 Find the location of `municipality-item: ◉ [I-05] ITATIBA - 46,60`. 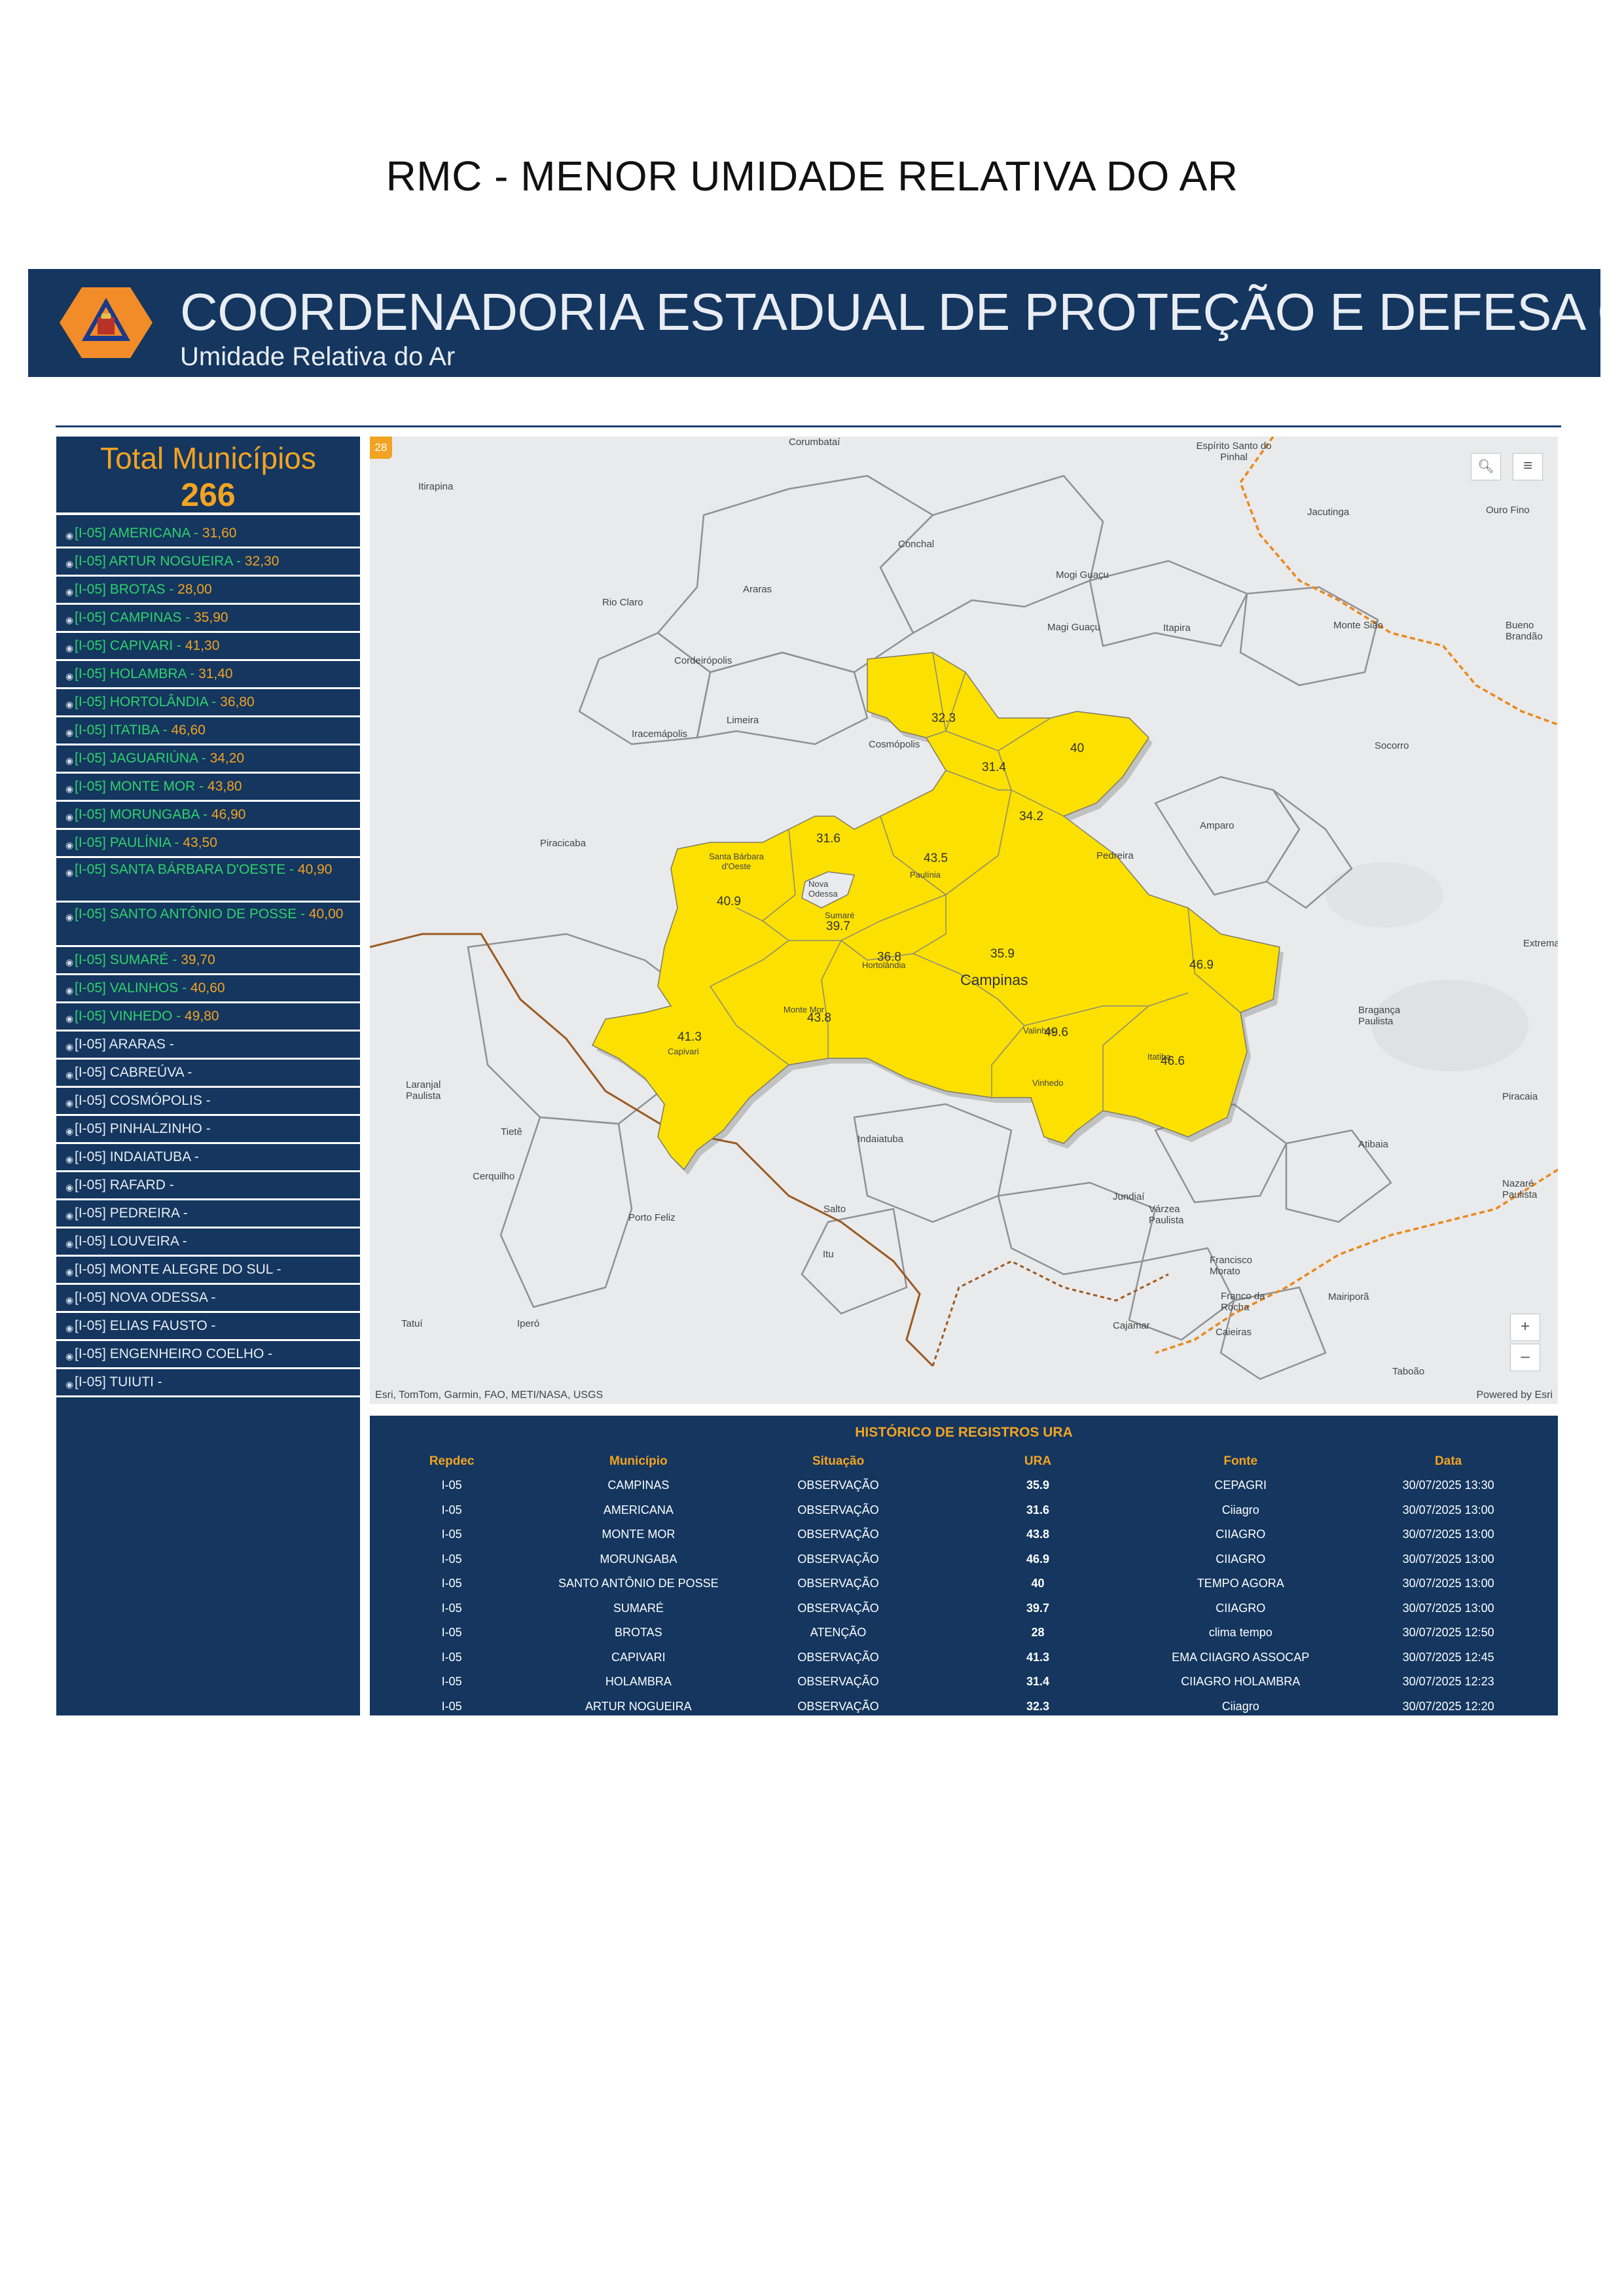

municipality-item: ◉ [I-05] ITATIBA - 46,60 is located at coordinates (208, 731).